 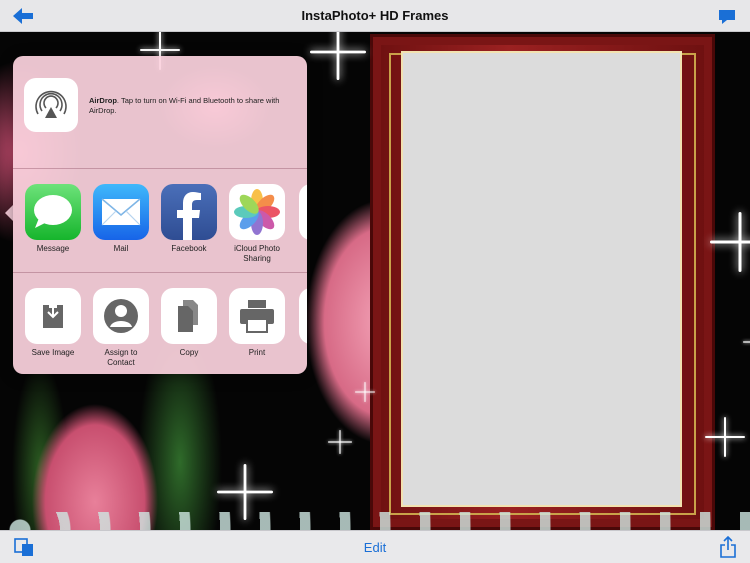 What do you see at coordinates (24, 547) in the screenshot?
I see `devices-icon` at bounding box center [24, 547].